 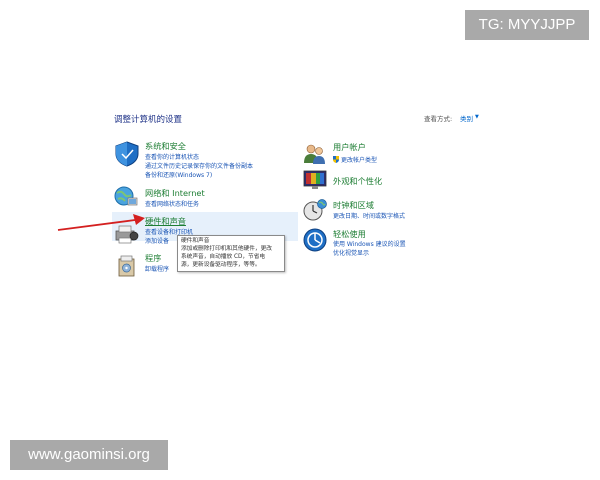 What do you see at coordinates (369, 243) in the screenshot?
I see `link-recommended-settings: 使用 Windows 建议的设置` at bounding box center [369, 243].